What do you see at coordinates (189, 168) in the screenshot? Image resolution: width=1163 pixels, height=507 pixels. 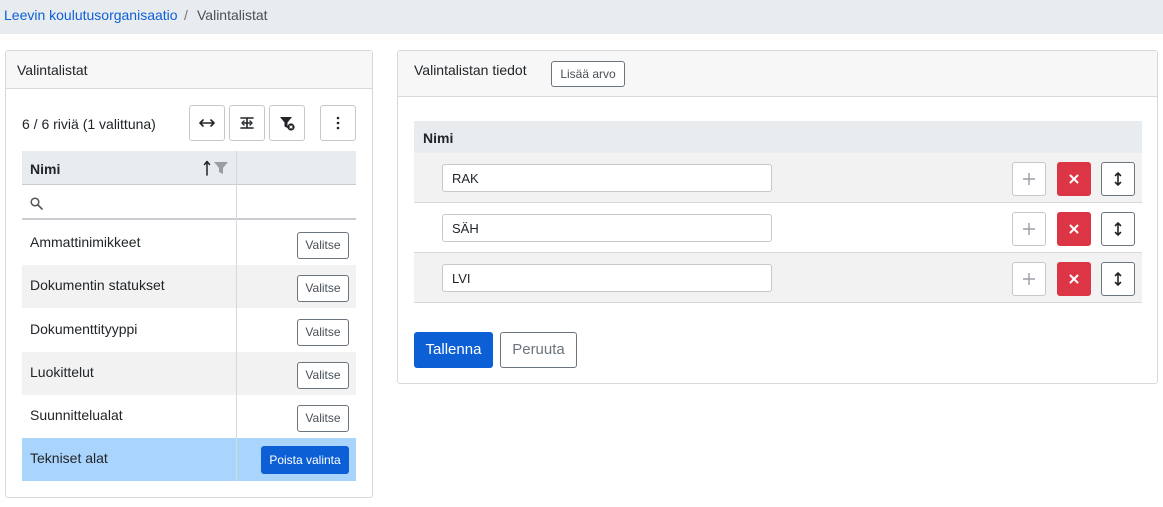 I see `grid-header: Nimi` at bounding box center [189, 168].